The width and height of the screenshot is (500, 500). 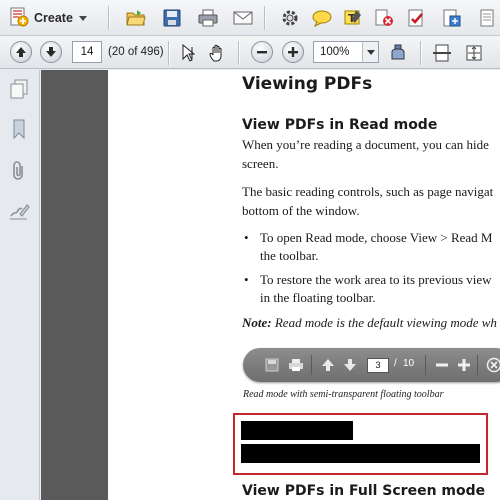 What do you see at coordinates (307, 84) in the screenshot?
I see `page-heading: Viewing PDFs` at bounding box center [307, 84].